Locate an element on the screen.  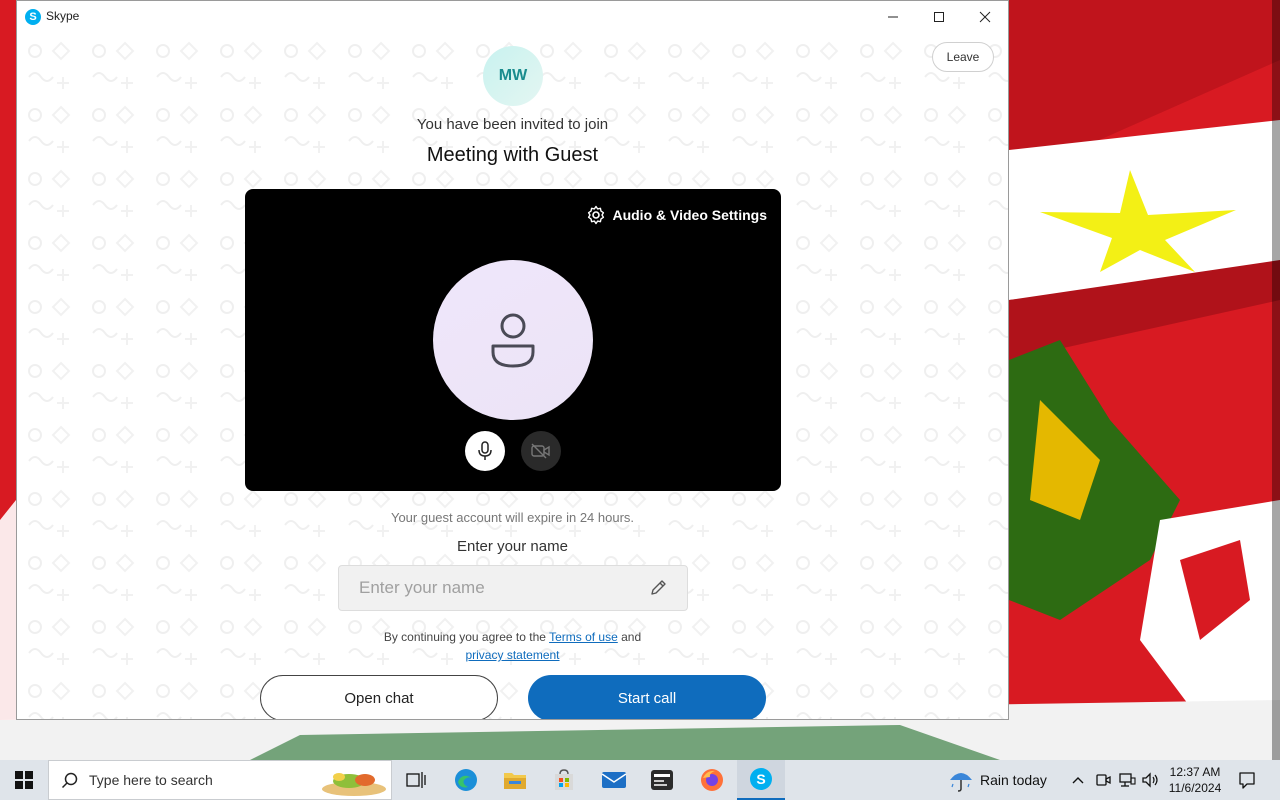
gear-icon is located at coordinates (596, 215).